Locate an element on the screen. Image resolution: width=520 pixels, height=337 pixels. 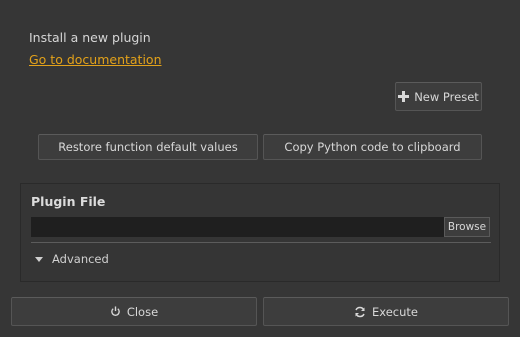
copy-python-code-button: Copy Python code to clipboard is located at coordinates (372, 147).